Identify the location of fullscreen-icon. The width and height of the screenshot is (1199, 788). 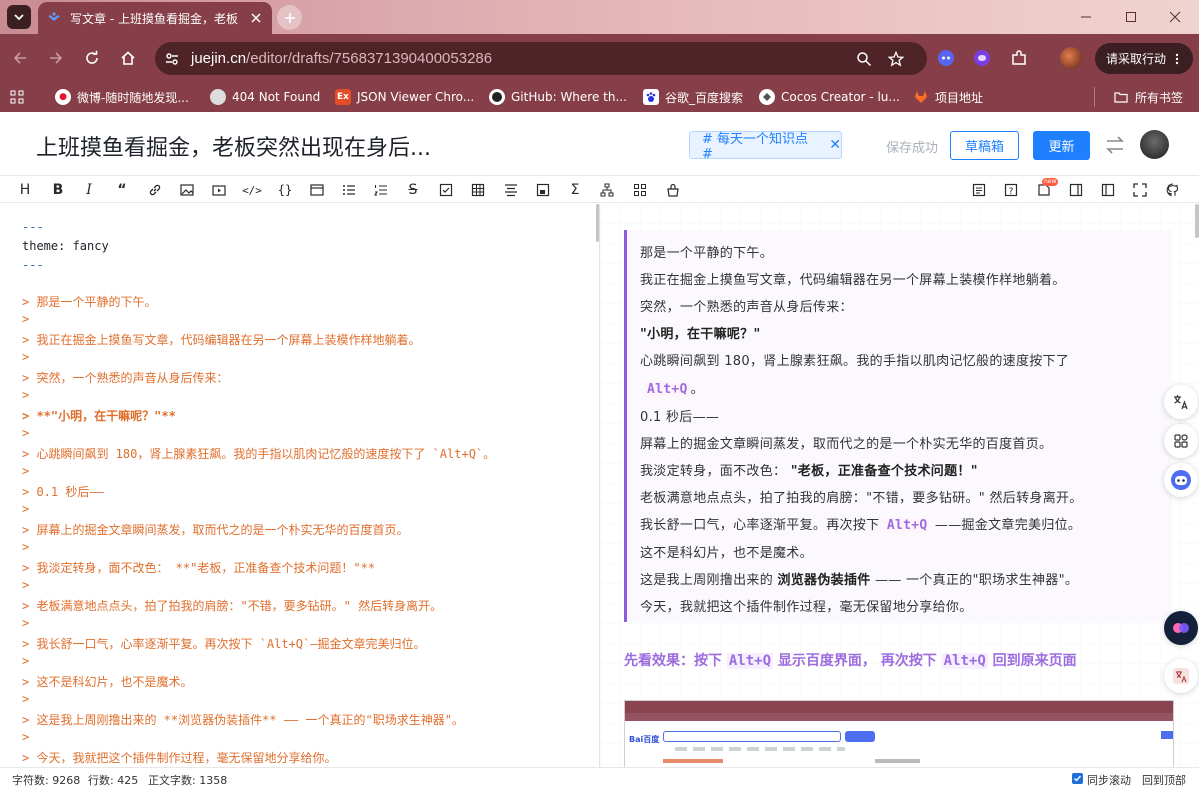
(1140, 190).